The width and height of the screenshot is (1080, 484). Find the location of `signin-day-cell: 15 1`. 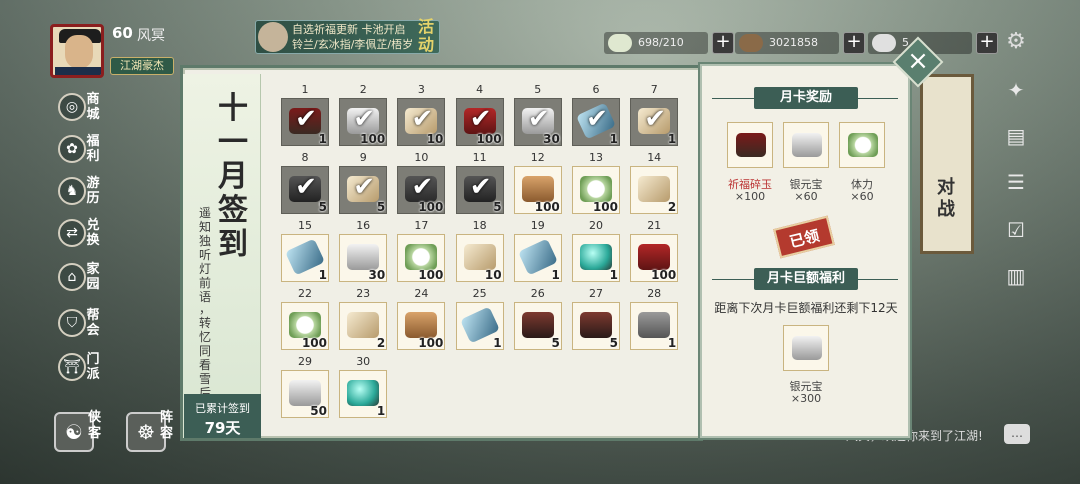

signin-day-cell: 15 1 is located at coordinates (305, 250).